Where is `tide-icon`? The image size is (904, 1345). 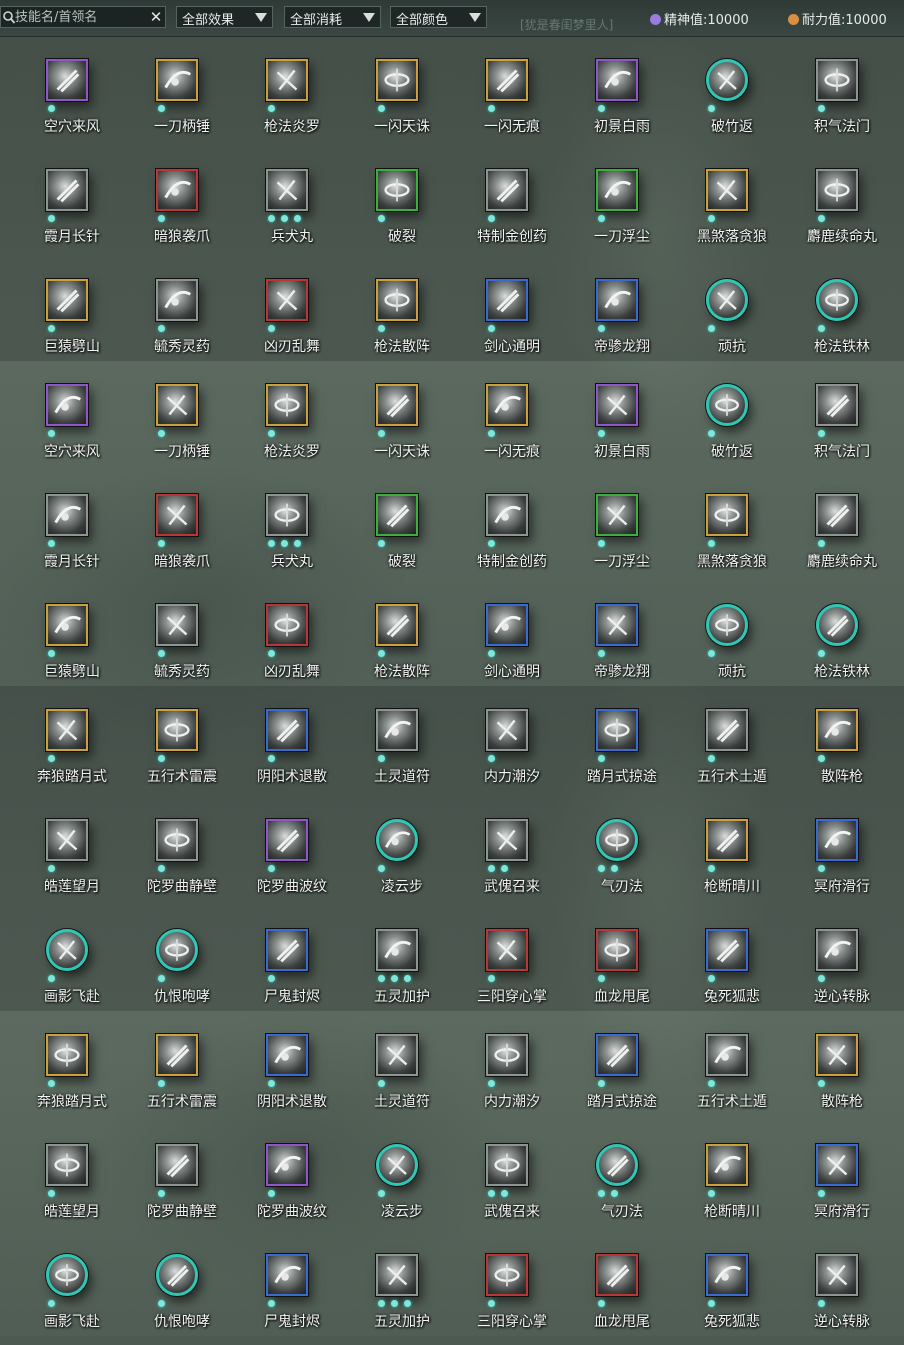
tide-icon is located at coordinates (507, 730).